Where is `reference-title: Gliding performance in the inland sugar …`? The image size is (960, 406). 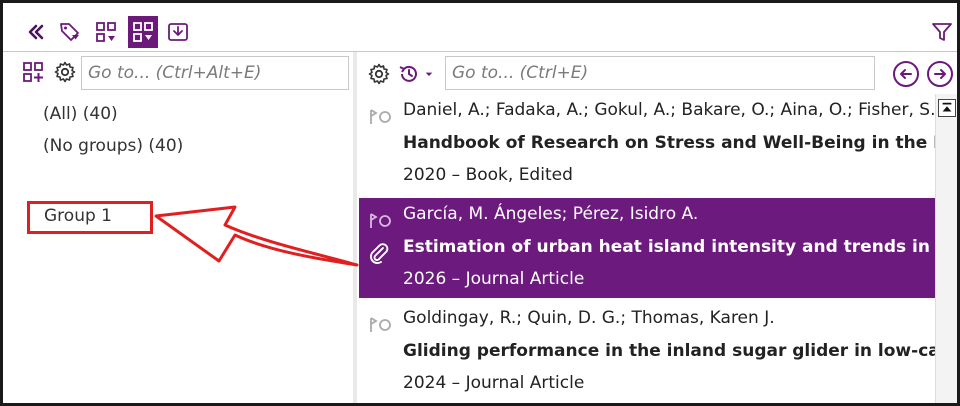
reference-title: Gliding performance in the inland sugar … is located at coordinates (669, 351).